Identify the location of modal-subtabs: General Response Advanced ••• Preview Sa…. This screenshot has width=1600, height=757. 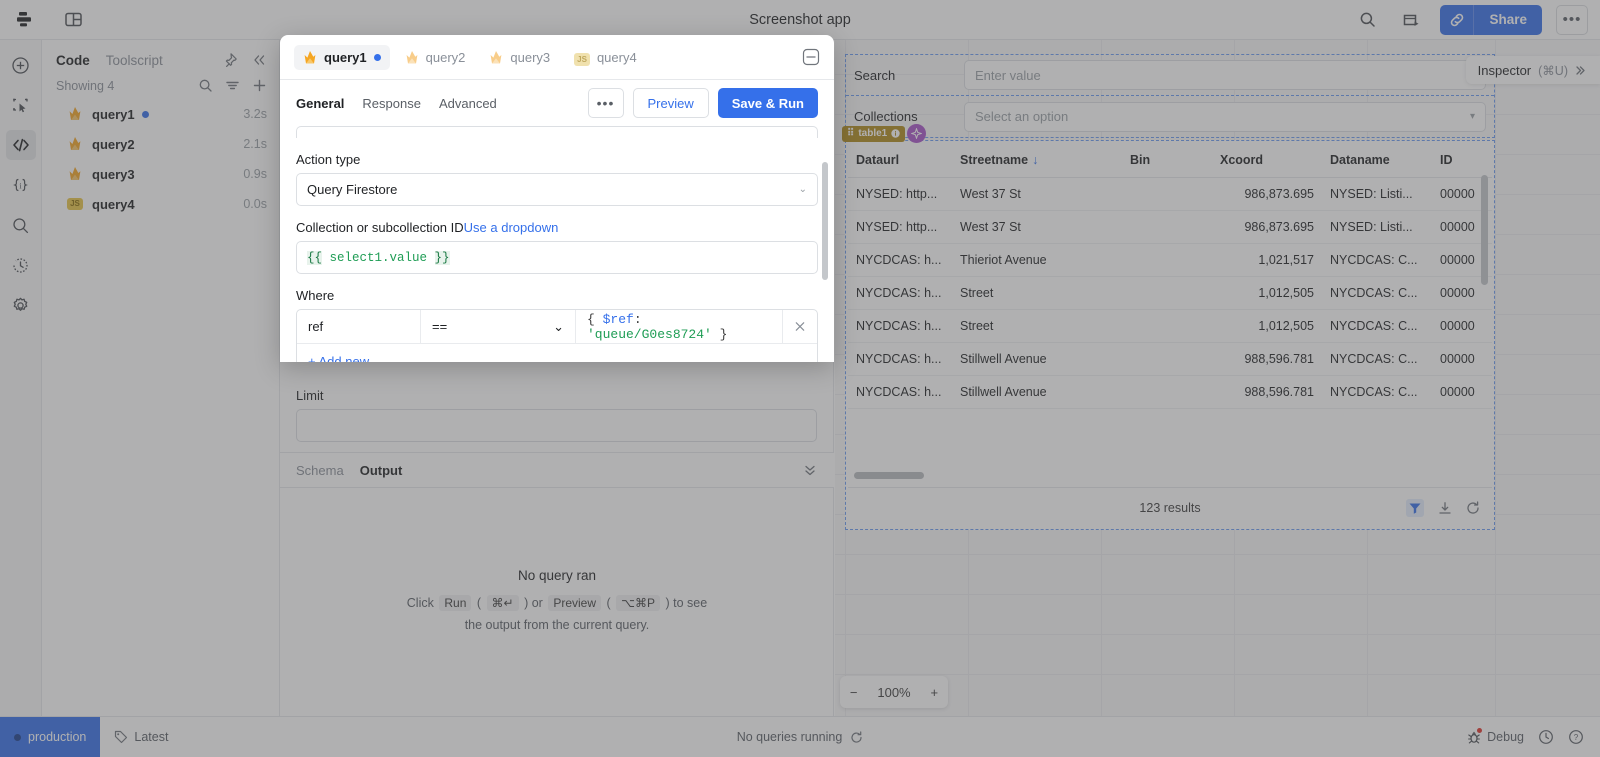
(557, 103).